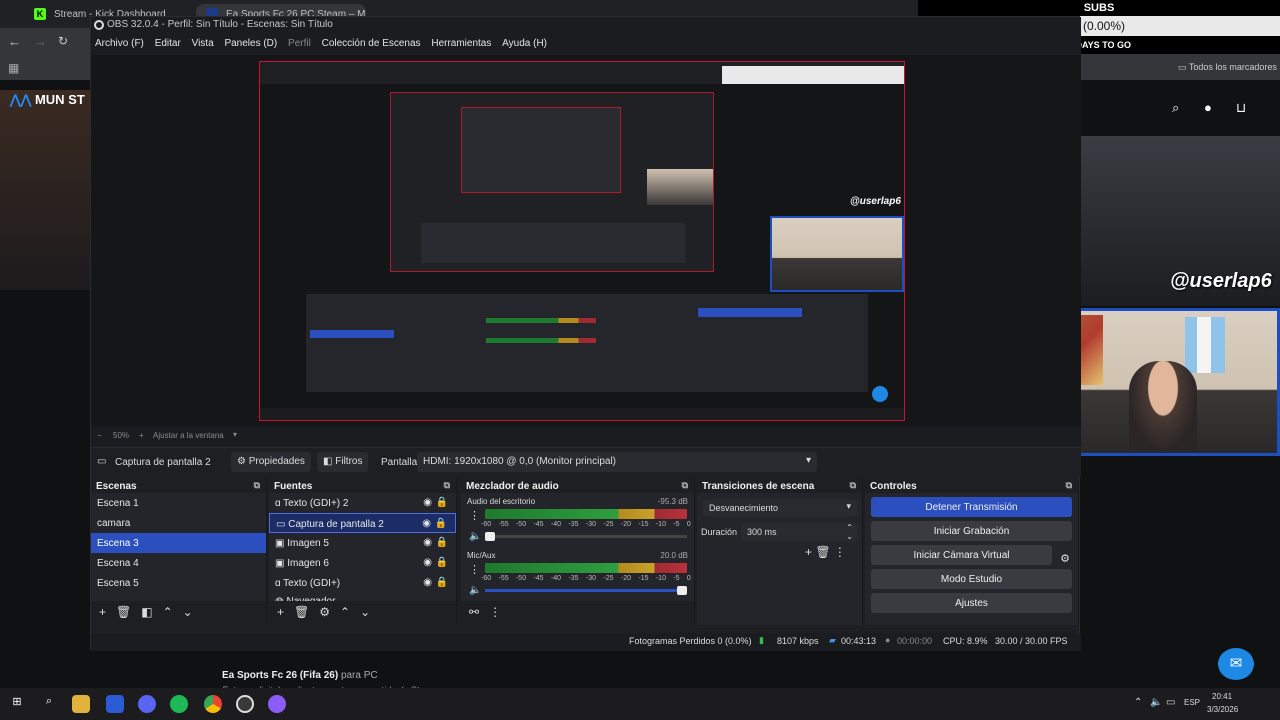  Describe the element at coordinates (81, 704) in the screenshot. I see `file-explorer-icon` at that location.